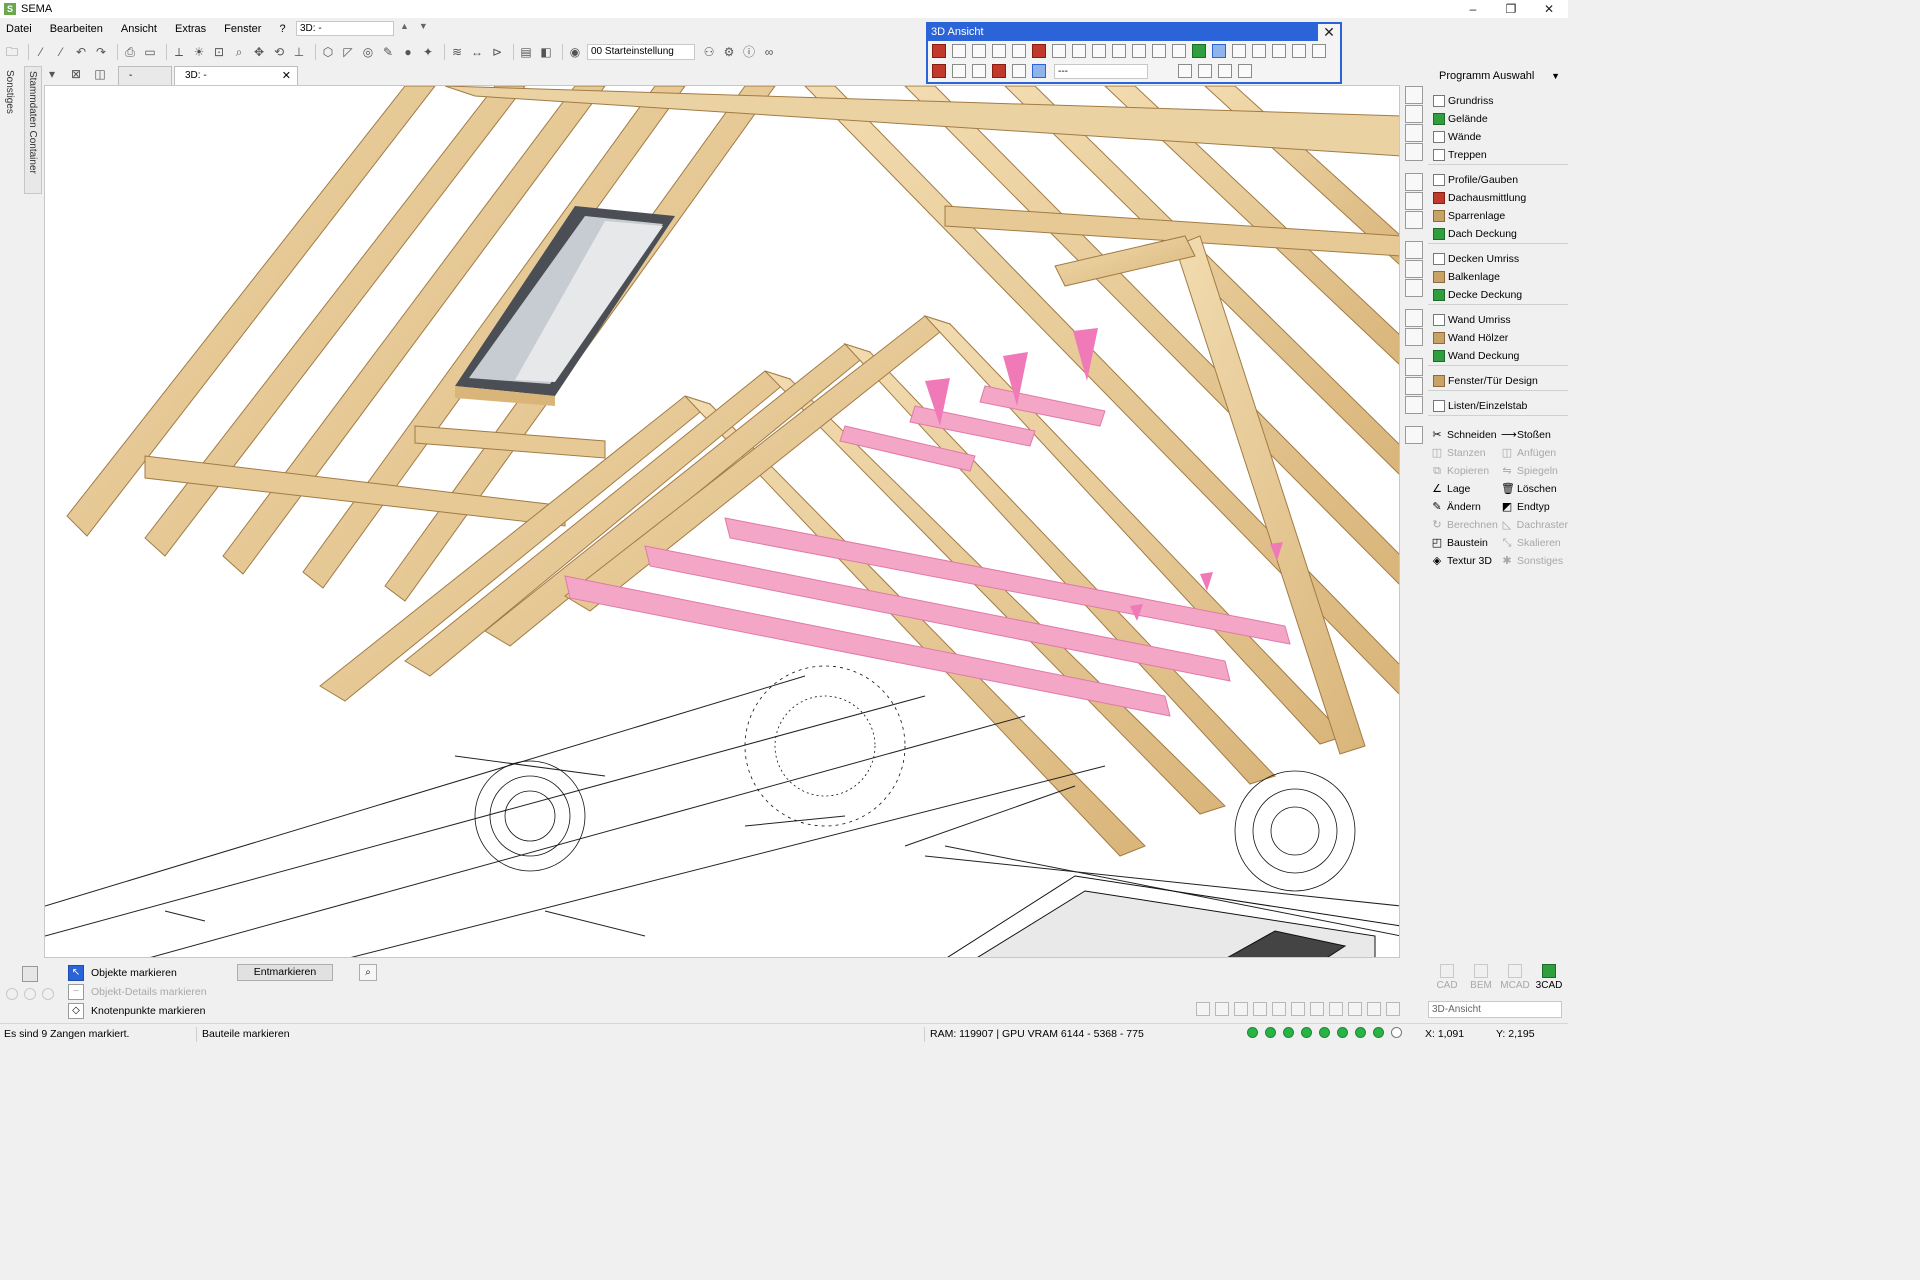  What do you see at coordinates (939, 51) in the screenshot?
I see `render-mode-icon` at bounding box center [939, 51].